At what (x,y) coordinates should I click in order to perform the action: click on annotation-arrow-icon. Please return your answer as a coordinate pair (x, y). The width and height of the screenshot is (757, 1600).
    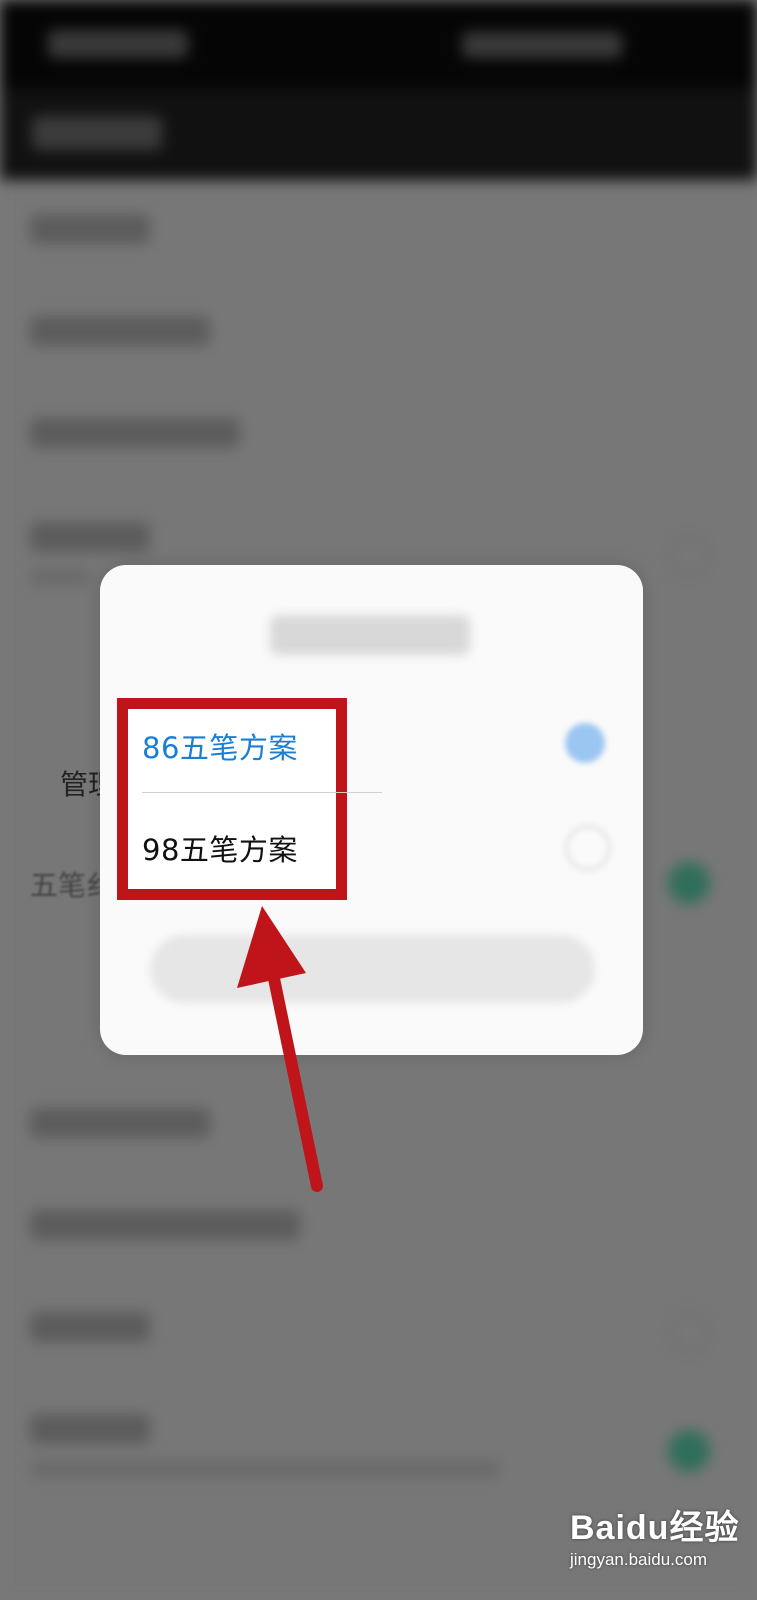
    Looking at the image, I should click on (280, 1049).